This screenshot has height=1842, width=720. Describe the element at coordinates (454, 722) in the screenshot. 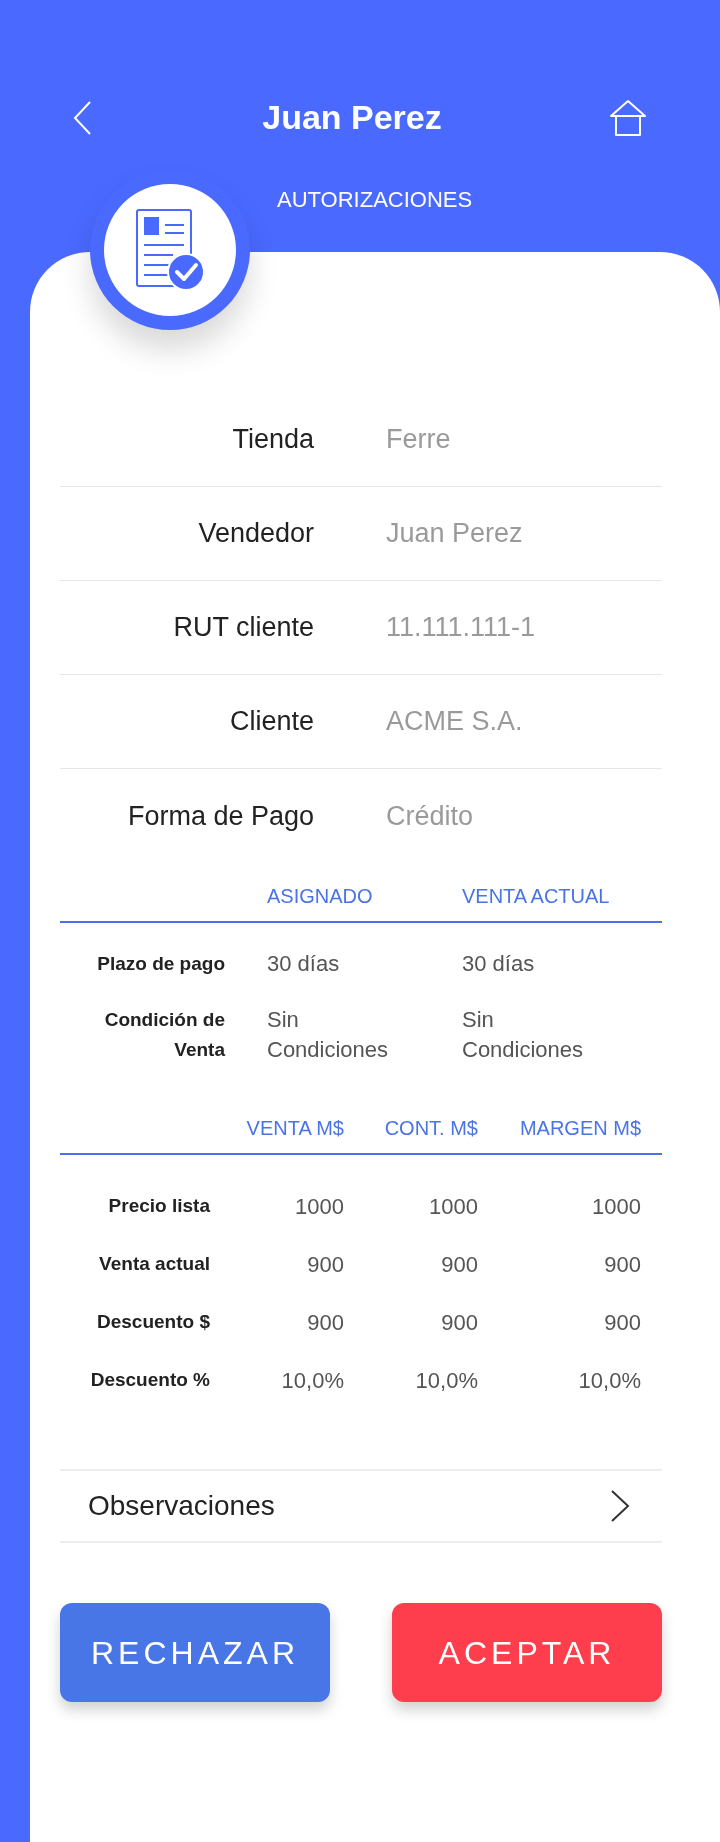

I see `field-value: ACME S.A.` at that location.